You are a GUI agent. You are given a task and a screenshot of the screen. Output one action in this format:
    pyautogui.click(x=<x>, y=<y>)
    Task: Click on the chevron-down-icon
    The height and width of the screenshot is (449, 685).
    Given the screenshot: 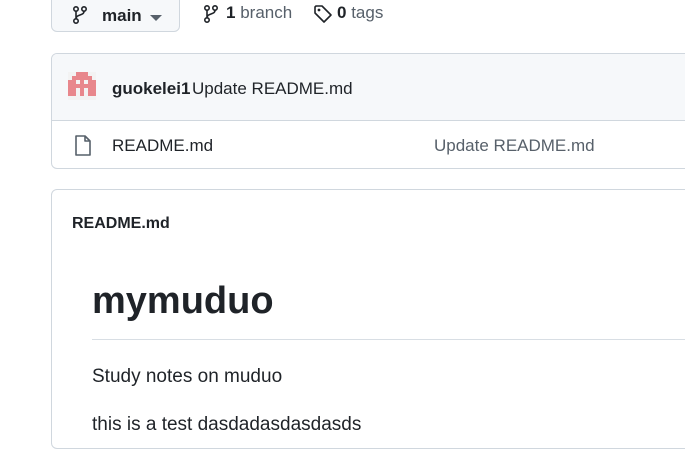 What is the action you would take?
    pyautogui.click(x=156, y=18)
    